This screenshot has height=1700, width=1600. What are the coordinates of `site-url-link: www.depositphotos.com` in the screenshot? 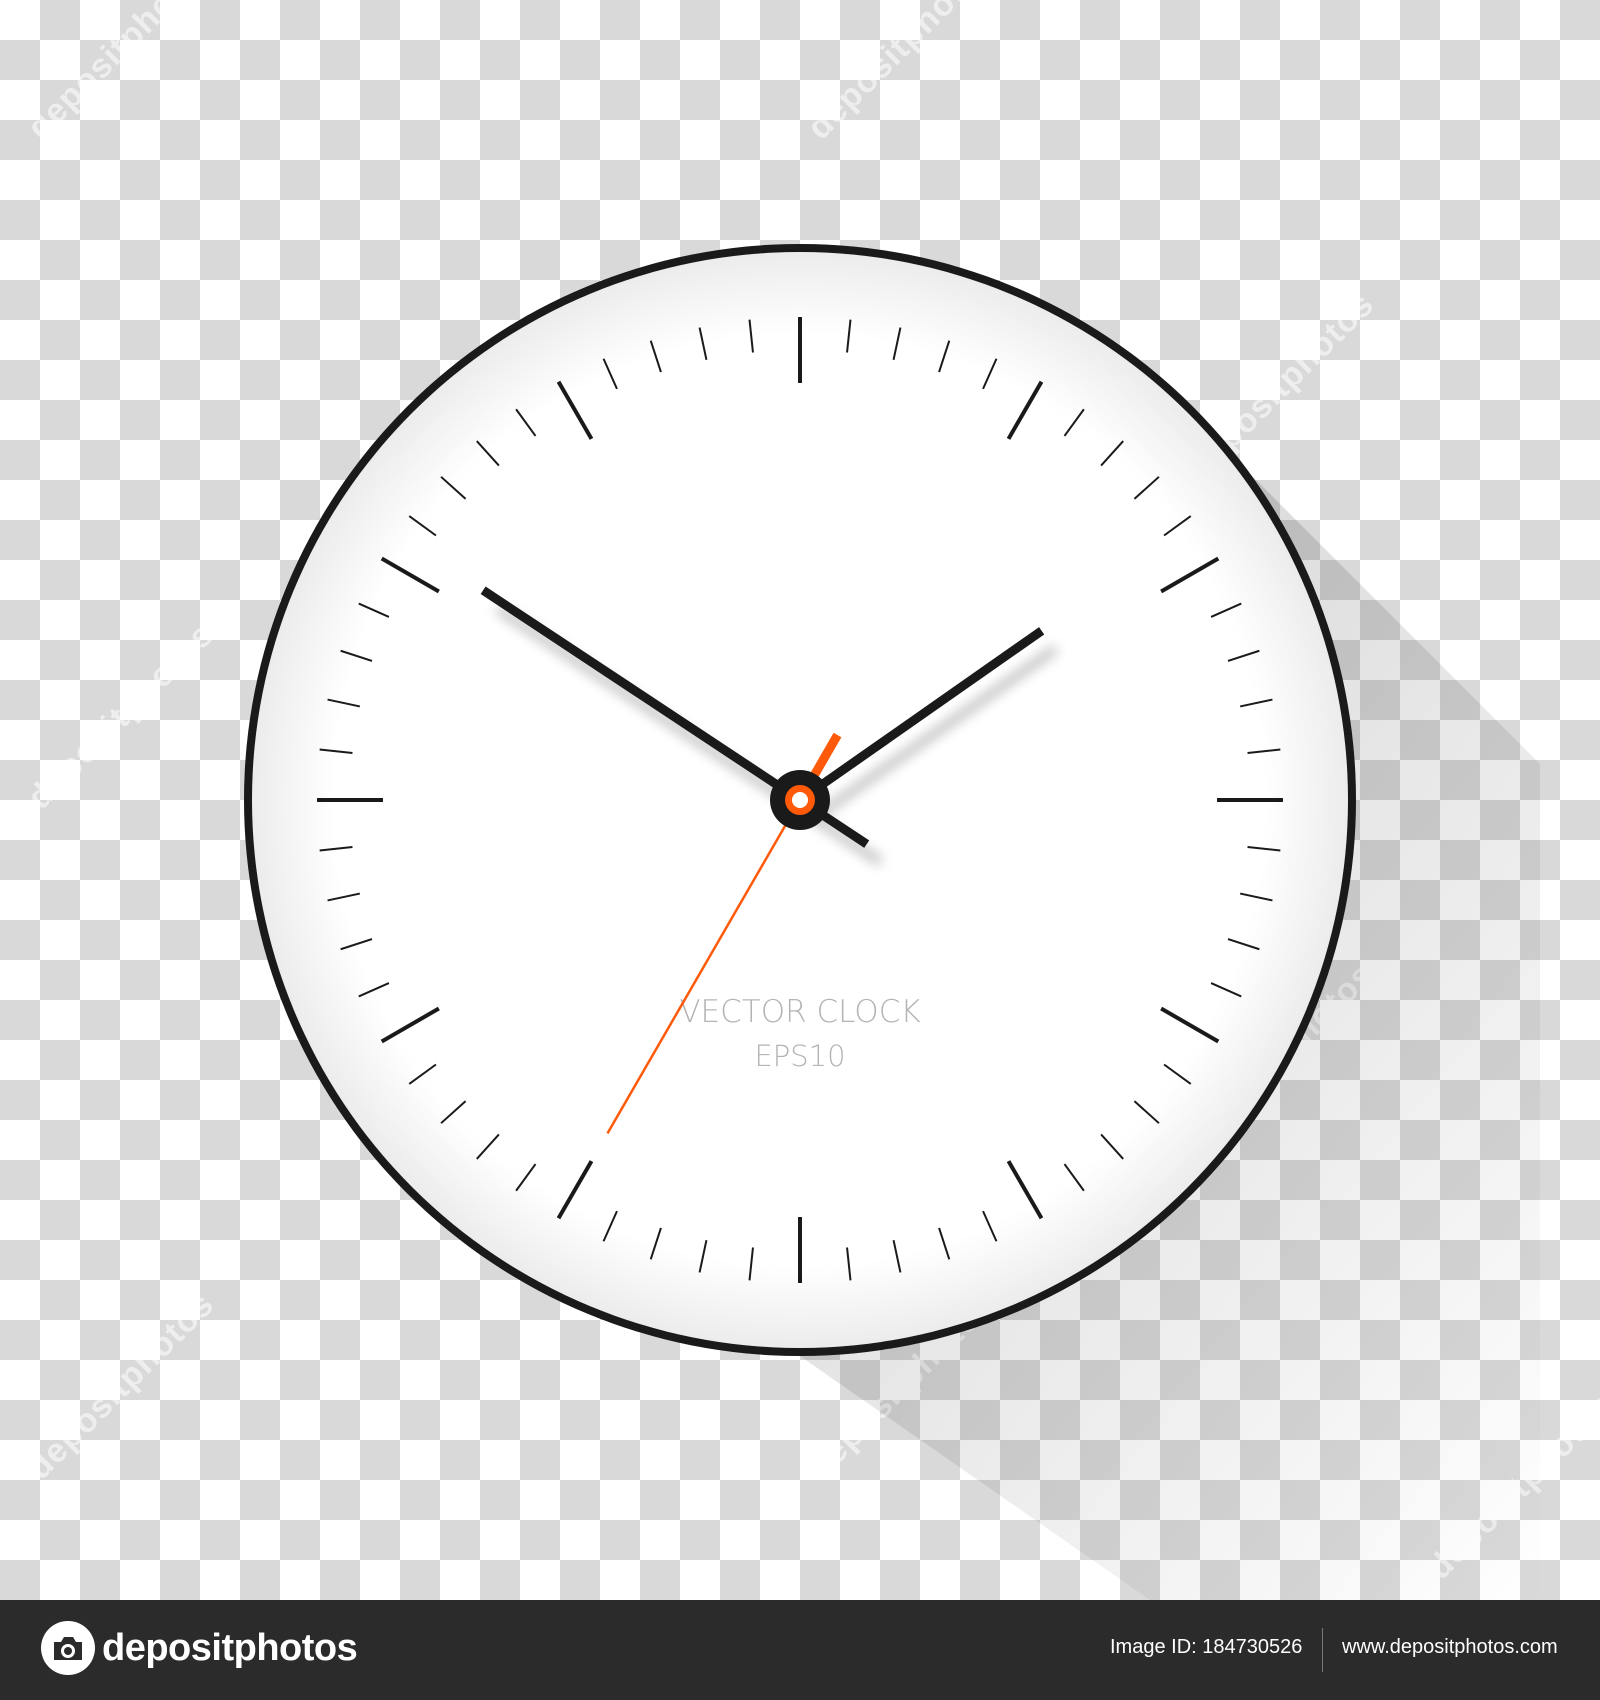 It's located at (1450, 1647).